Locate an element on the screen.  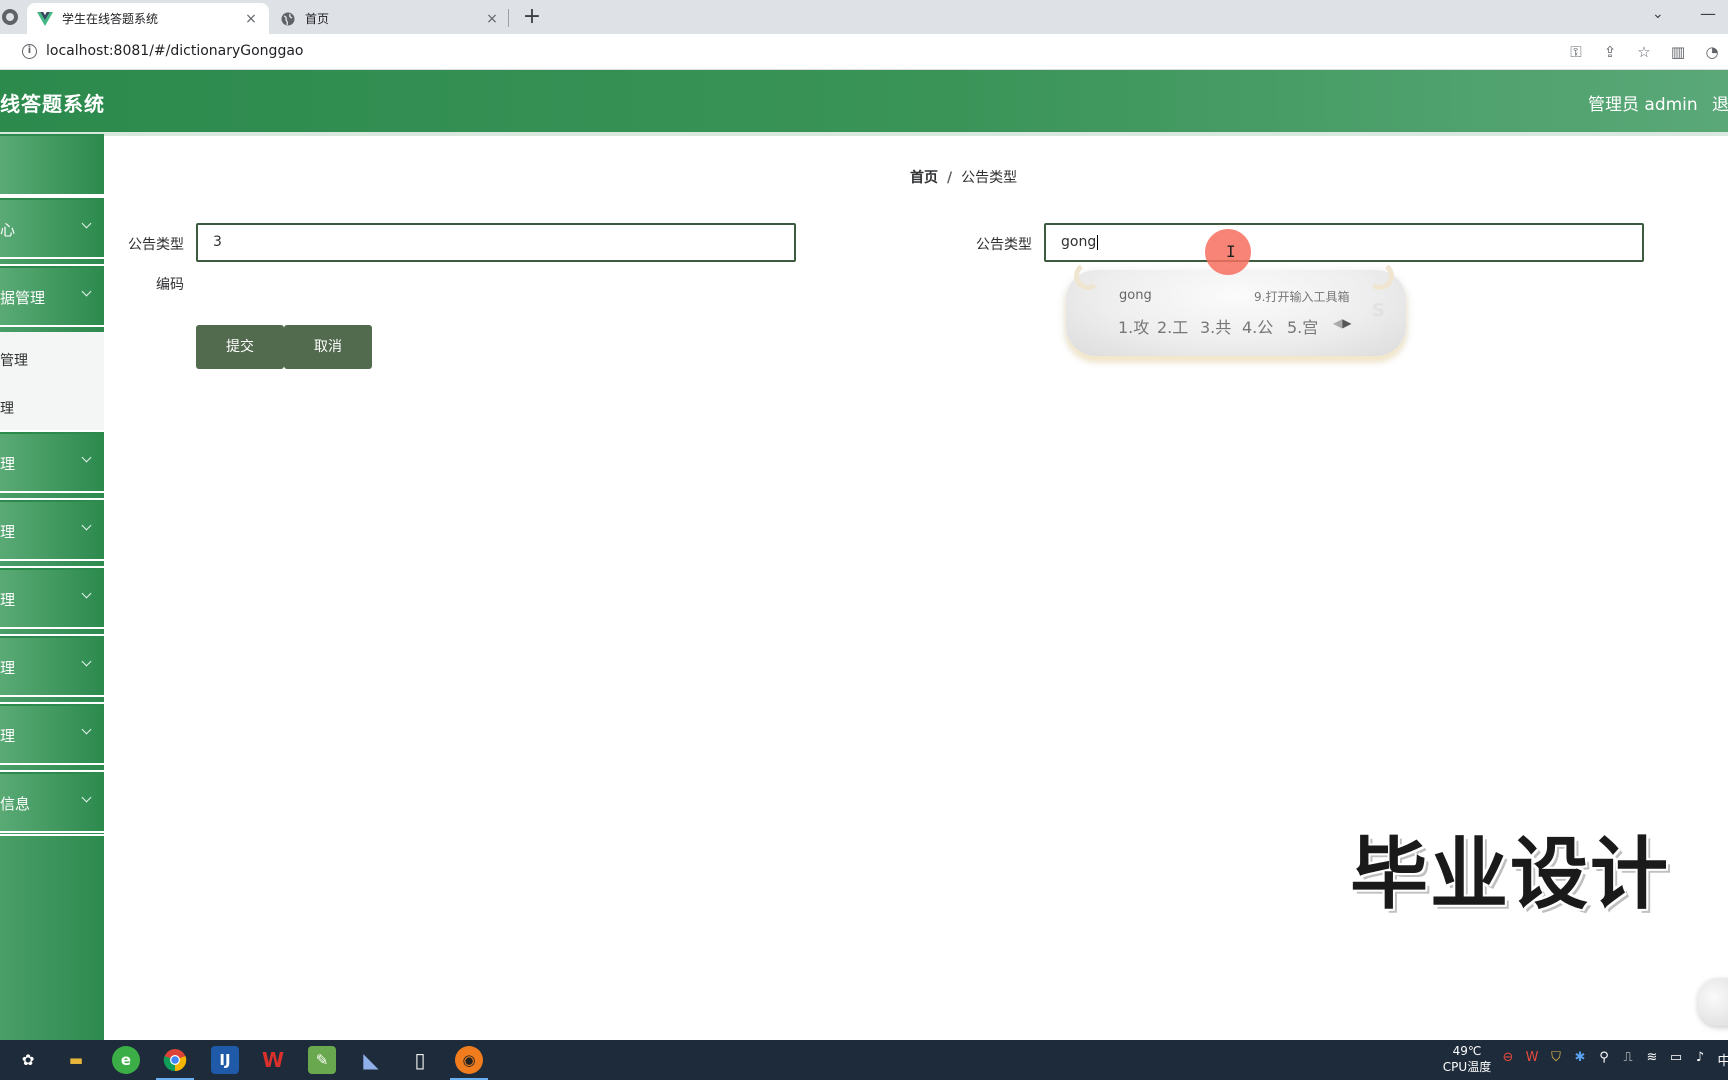
sidebar-item-label: 据管理 is located at coordinates (23, 298).